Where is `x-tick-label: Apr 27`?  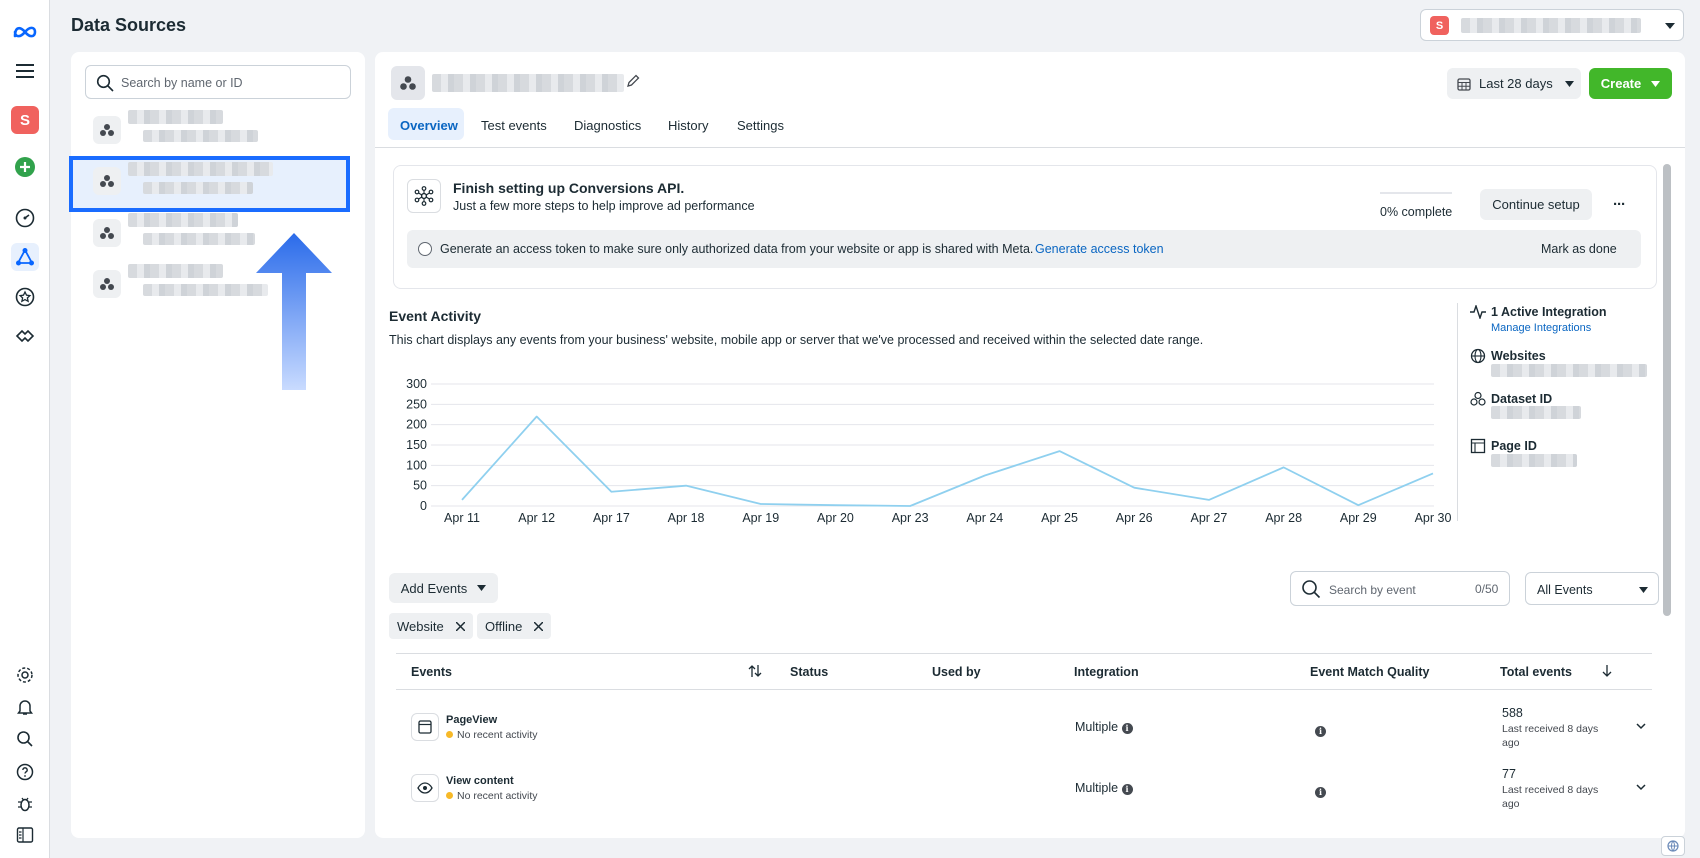 x-tick-label: Apr 27 is located at coordinates (1209, 518).